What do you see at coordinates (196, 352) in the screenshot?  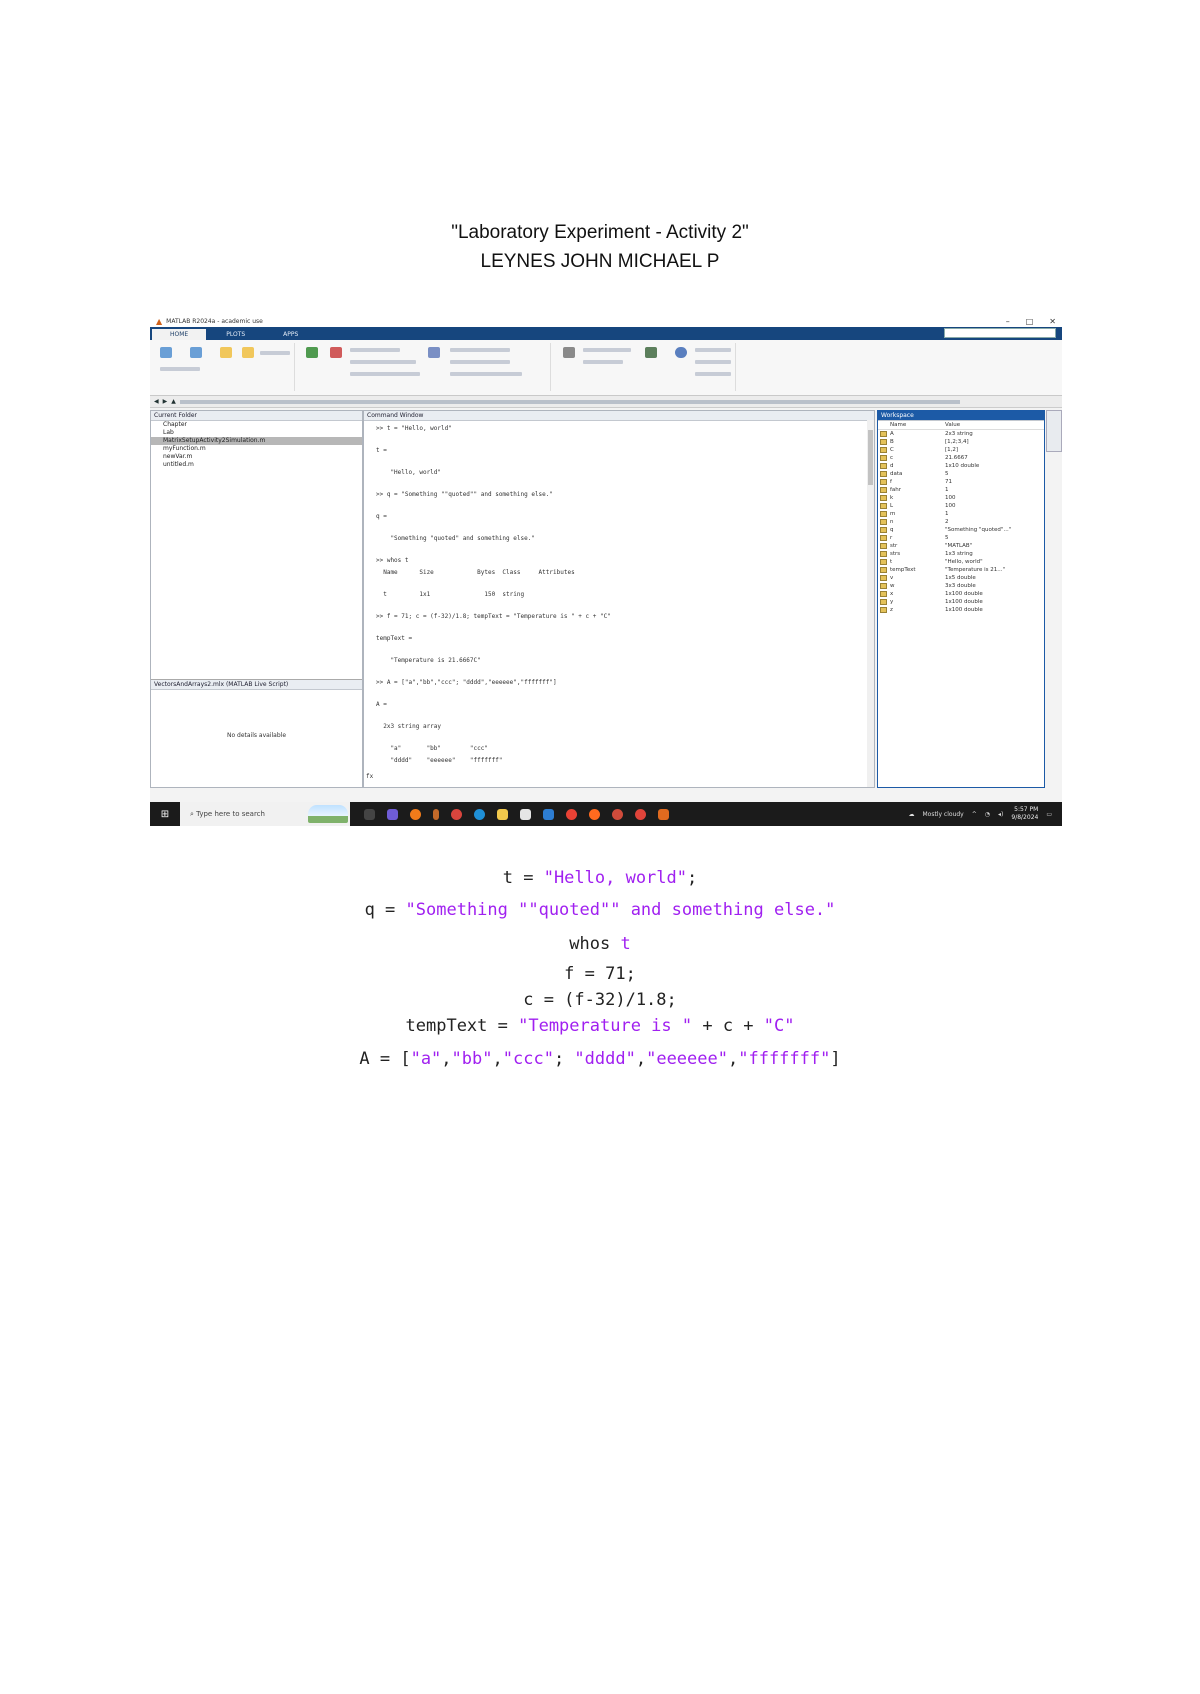 I see `new-live-script-icon` at bounding box center [196, 352].